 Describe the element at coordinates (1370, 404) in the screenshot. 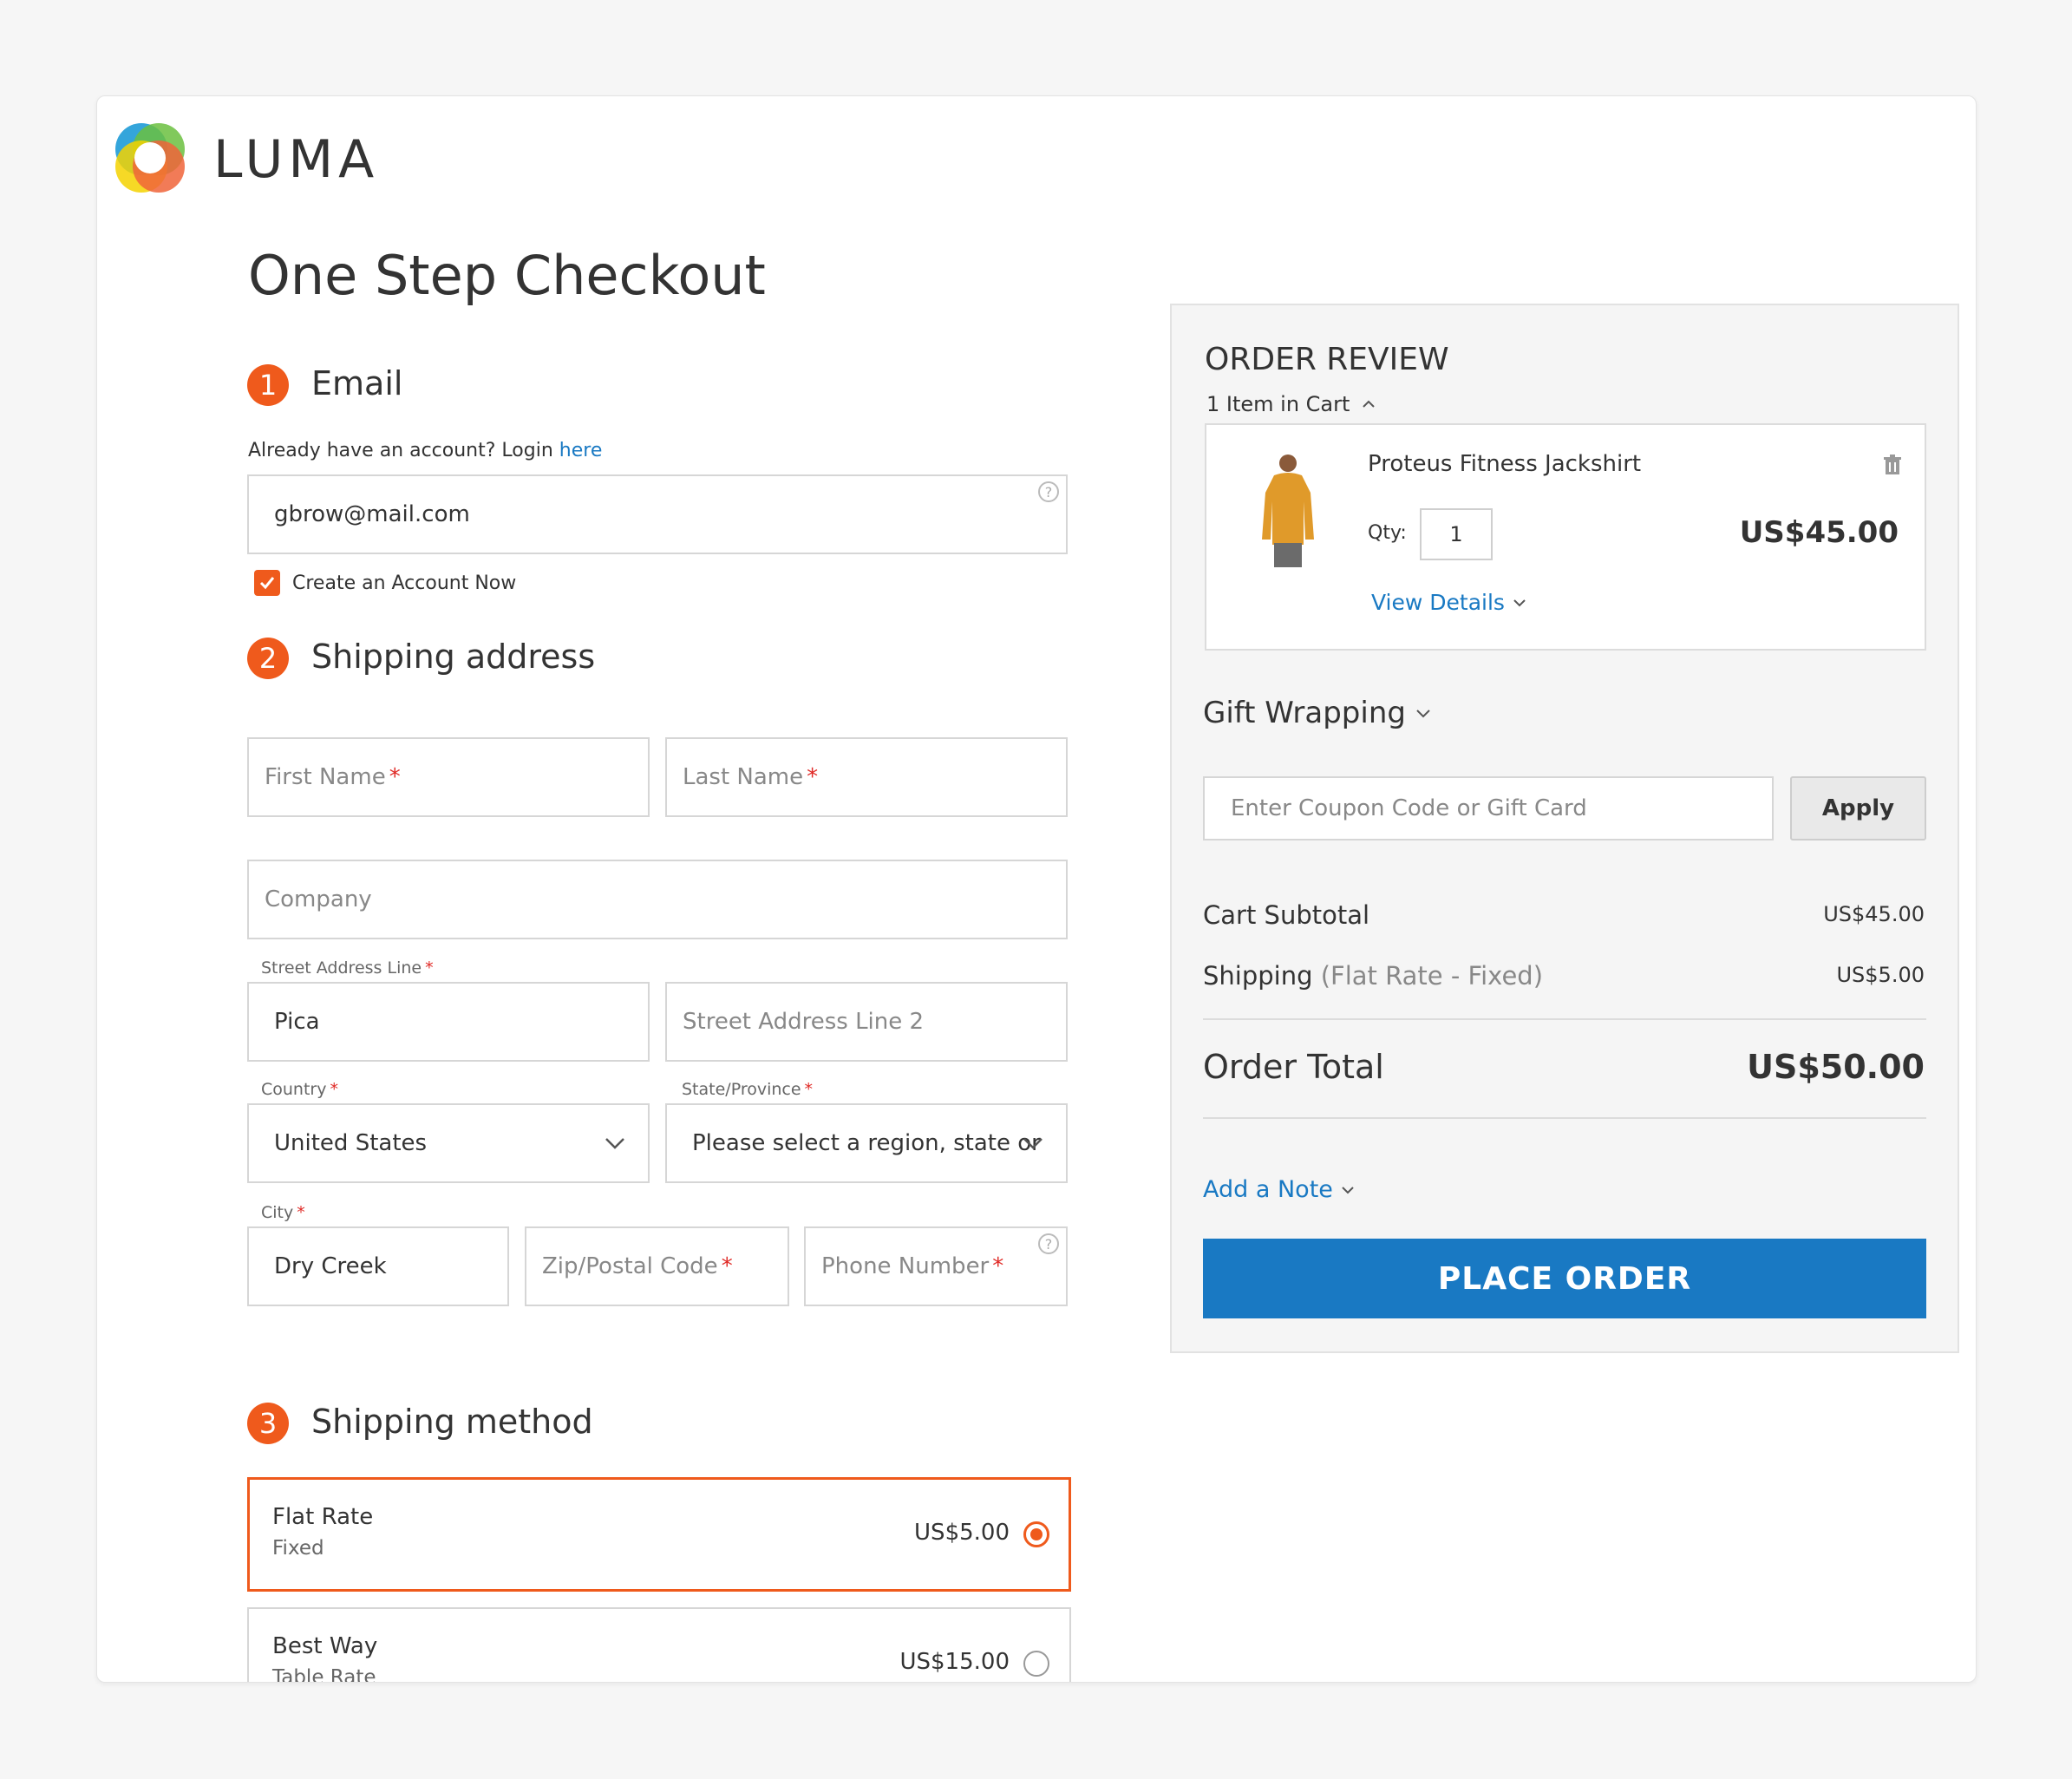

I see `chevron-up-icon` at that location.